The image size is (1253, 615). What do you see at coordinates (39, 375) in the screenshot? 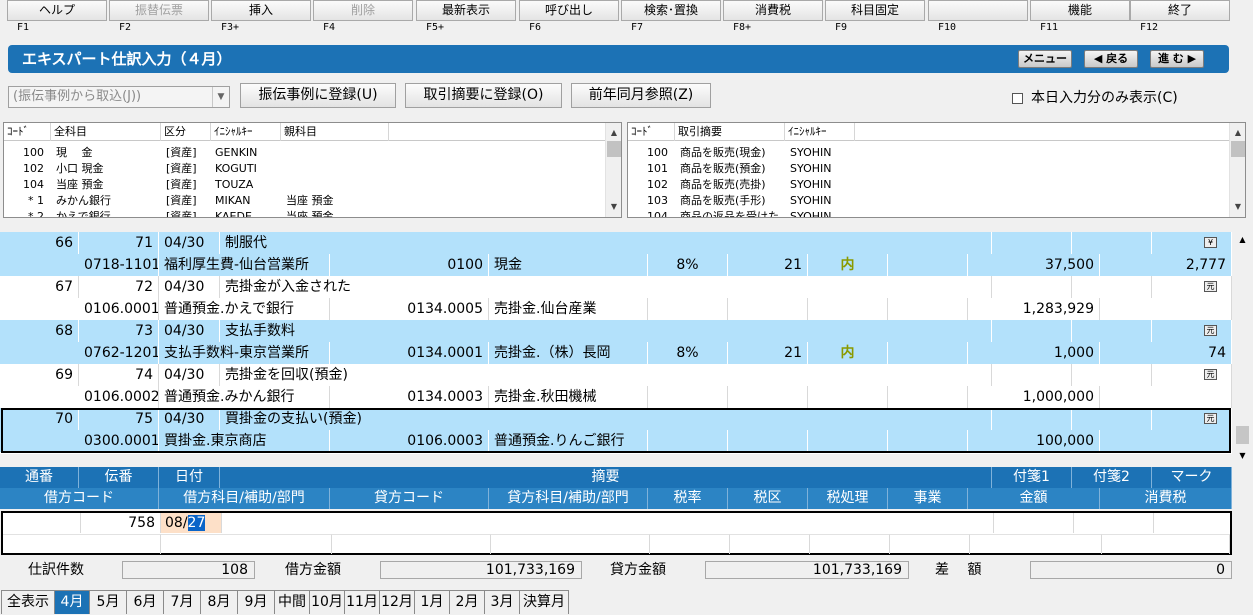
I see `cell-seq: 69` at bounding box center [39, 375].